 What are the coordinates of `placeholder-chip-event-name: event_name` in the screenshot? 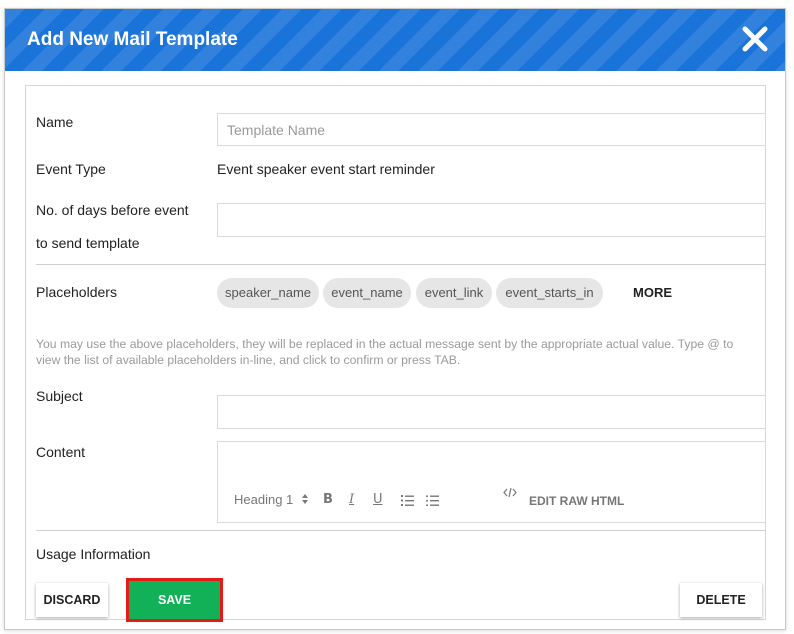 It's located at (367, 293).